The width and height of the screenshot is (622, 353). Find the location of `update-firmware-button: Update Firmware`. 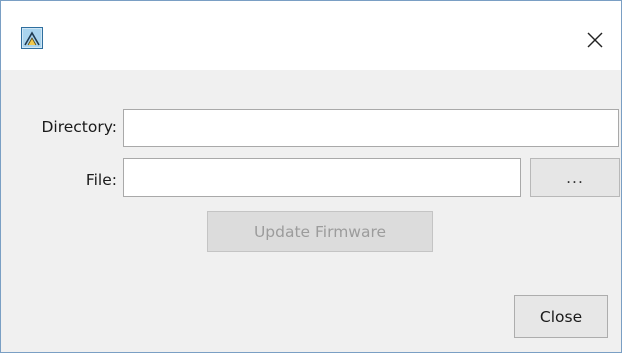

update-firmware-button: Update Firmware is located at coordinates (320, 231).